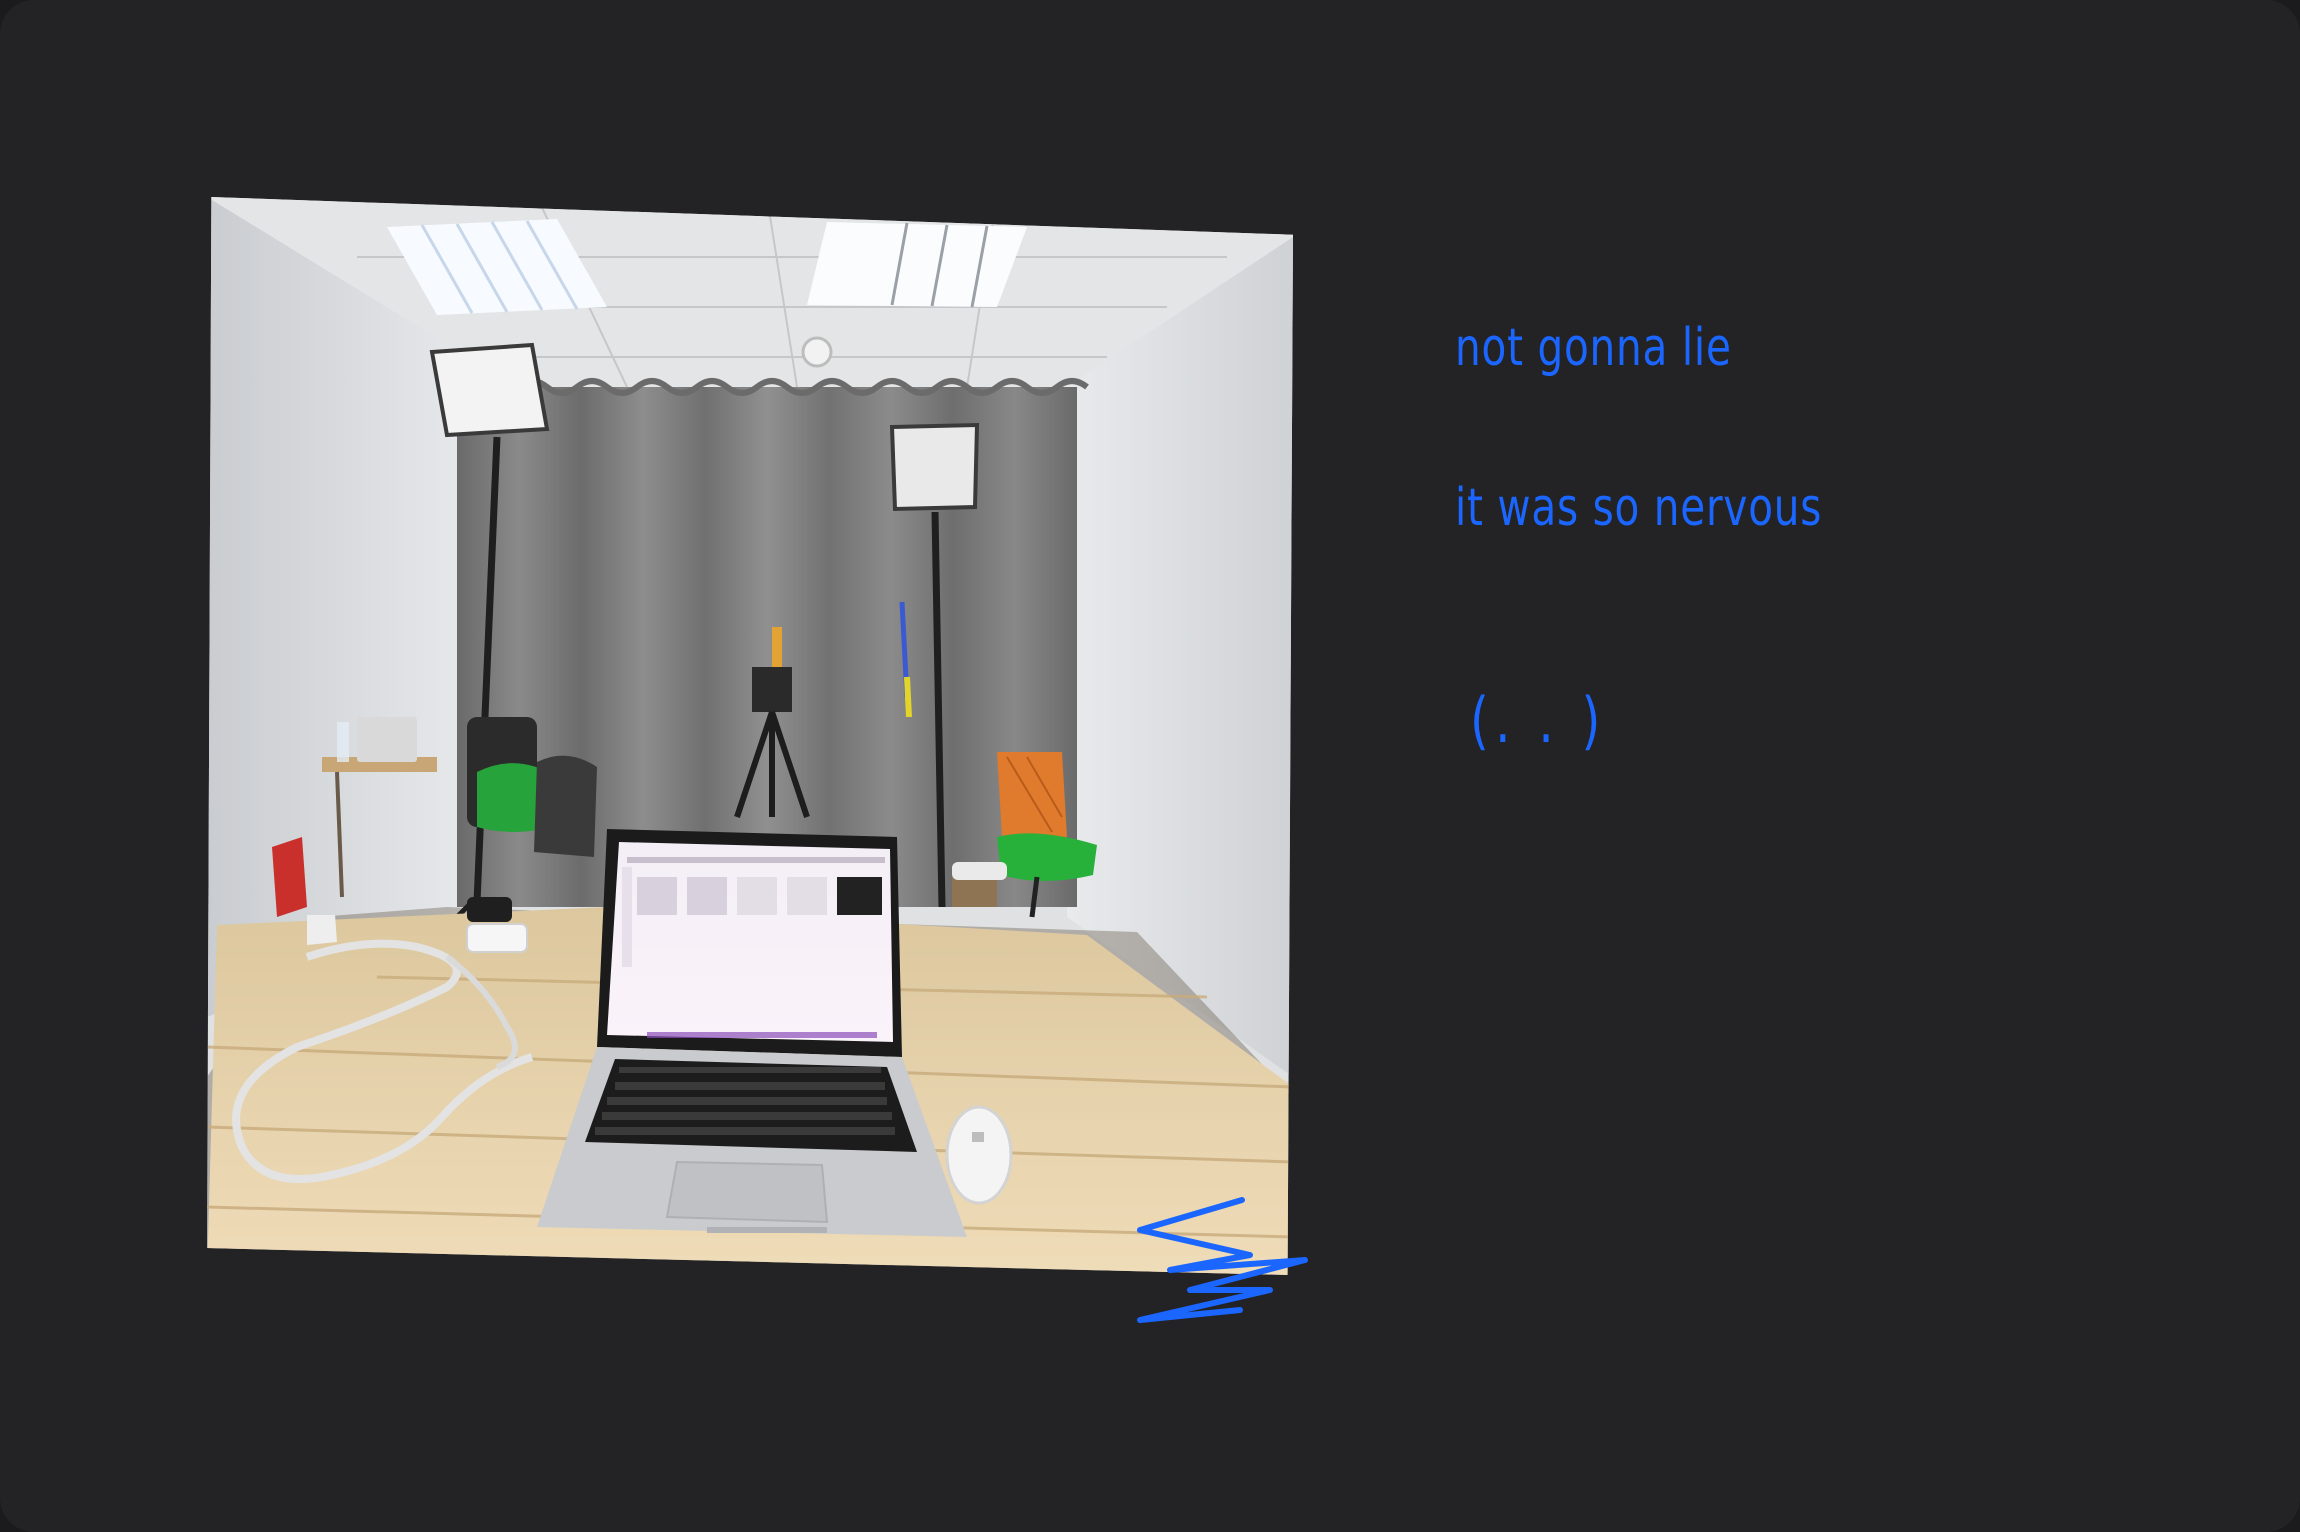 This screenshot has width=2300, height=1532. What do you see at coordinates (1593, 348) in the screenshot?
I see `annotation-line-1: not gonna lie` at bounding box center [1593, 348].